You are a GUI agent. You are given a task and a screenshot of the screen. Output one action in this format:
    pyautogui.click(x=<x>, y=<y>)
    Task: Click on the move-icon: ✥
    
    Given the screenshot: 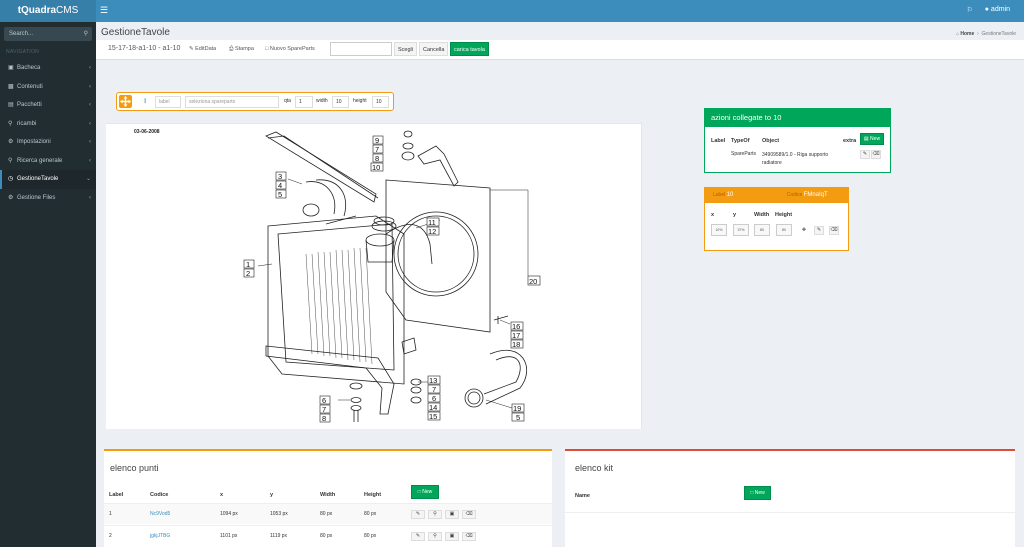 What is the action you would take?
    pyautogui.click(x=804, y=230)
    